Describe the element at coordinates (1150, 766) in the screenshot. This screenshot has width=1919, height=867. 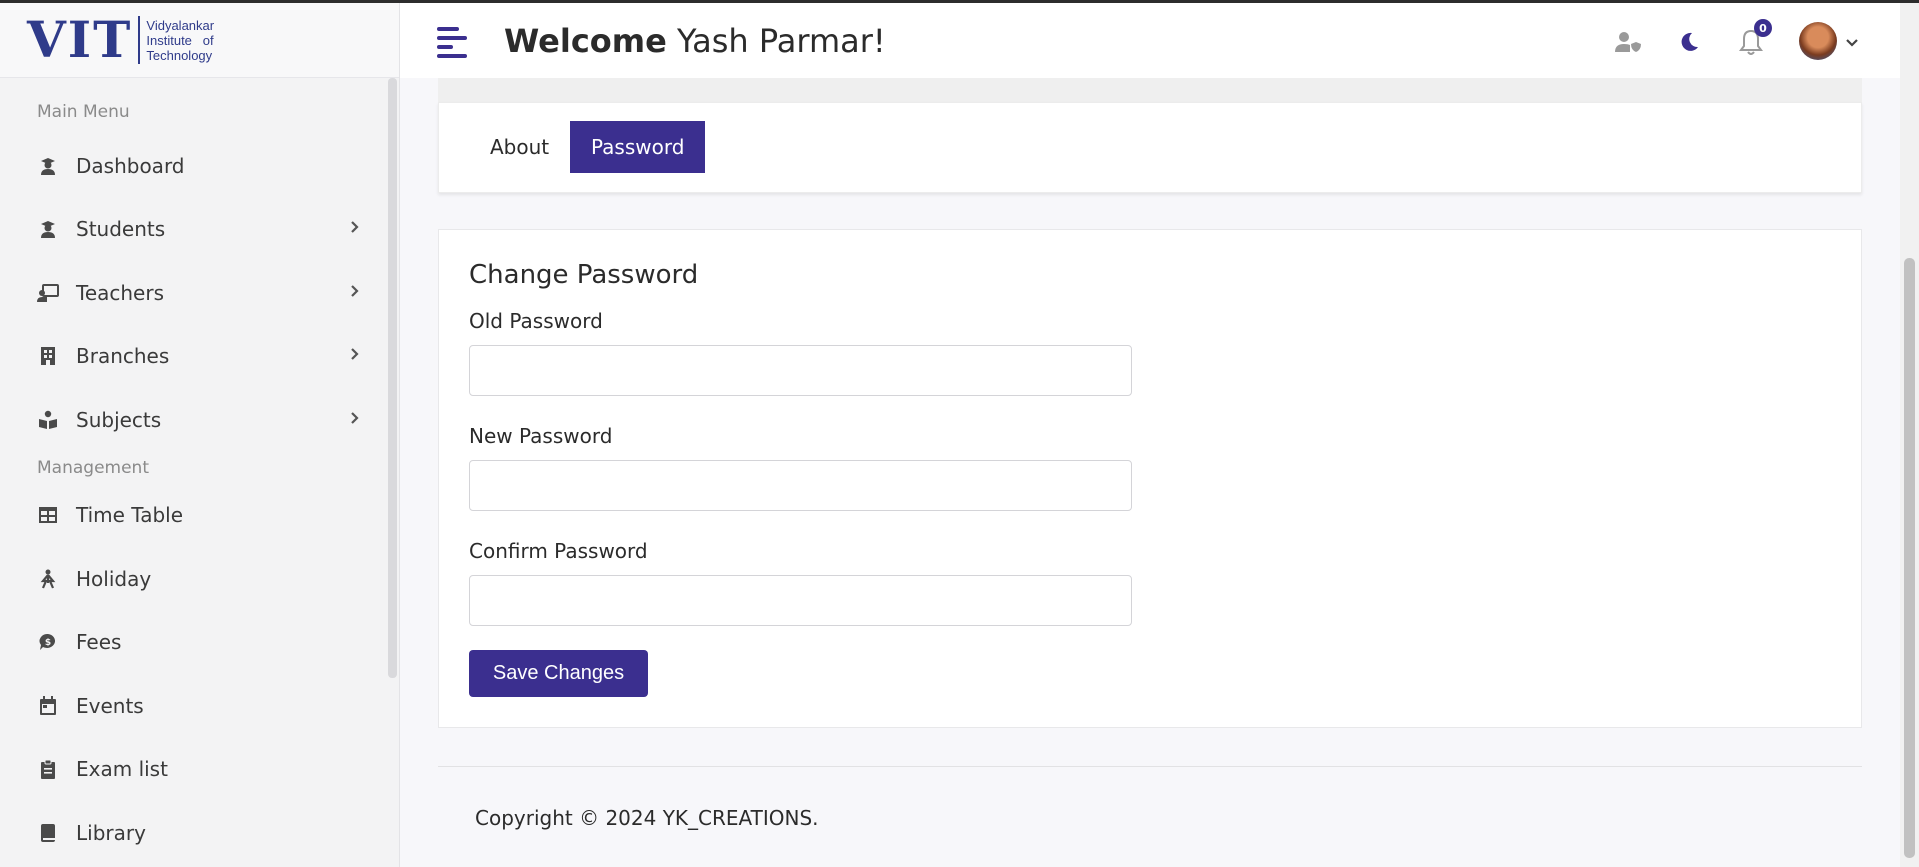
I see `footer-divider` at that location.